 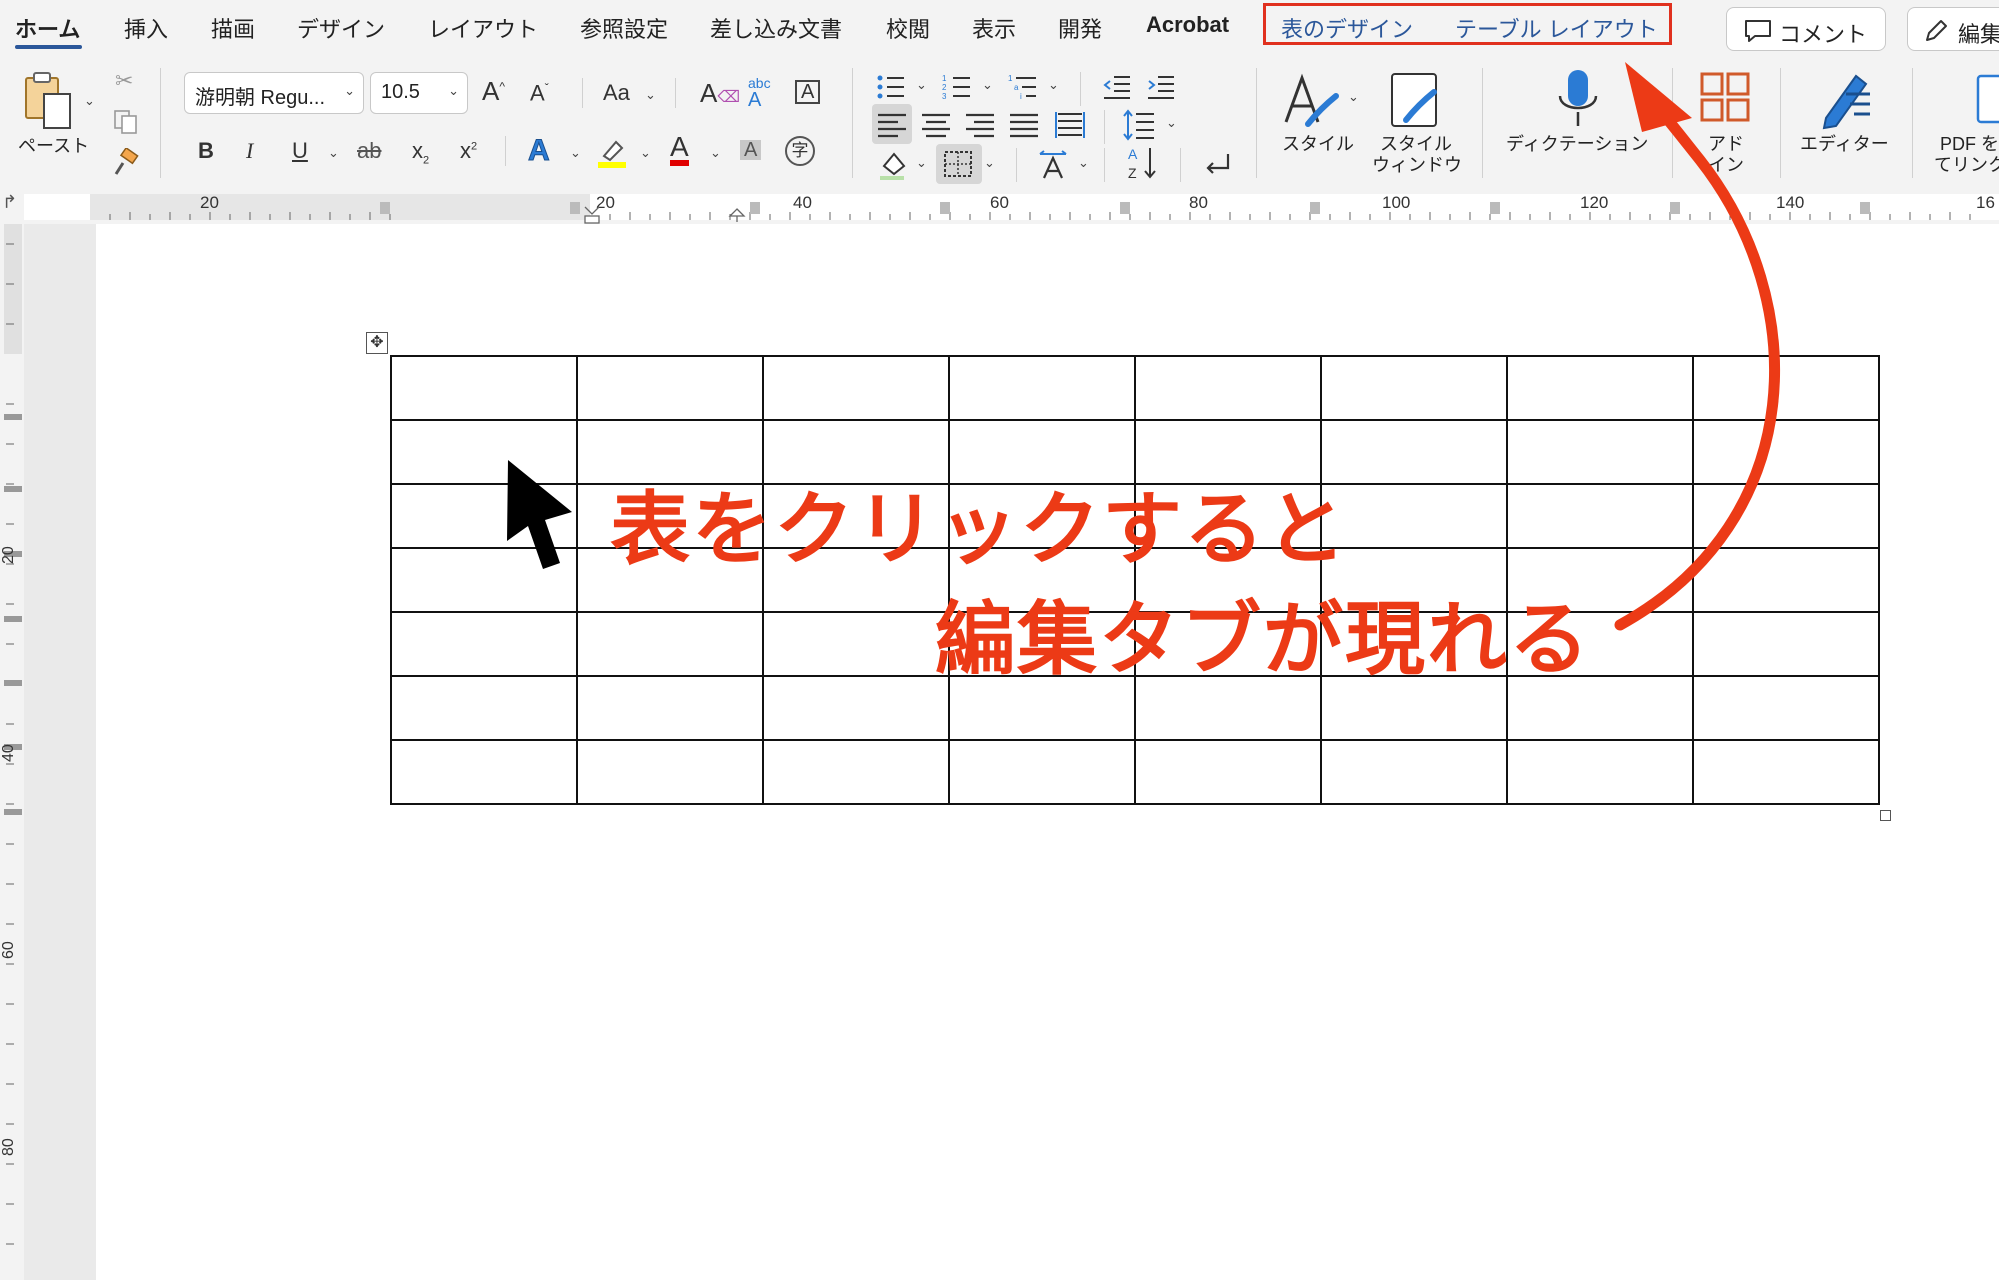 I want to click on horizontal-ruler: ↱ 20 20 40 60 80 100 120 140 16, so click(x=999, y=207).